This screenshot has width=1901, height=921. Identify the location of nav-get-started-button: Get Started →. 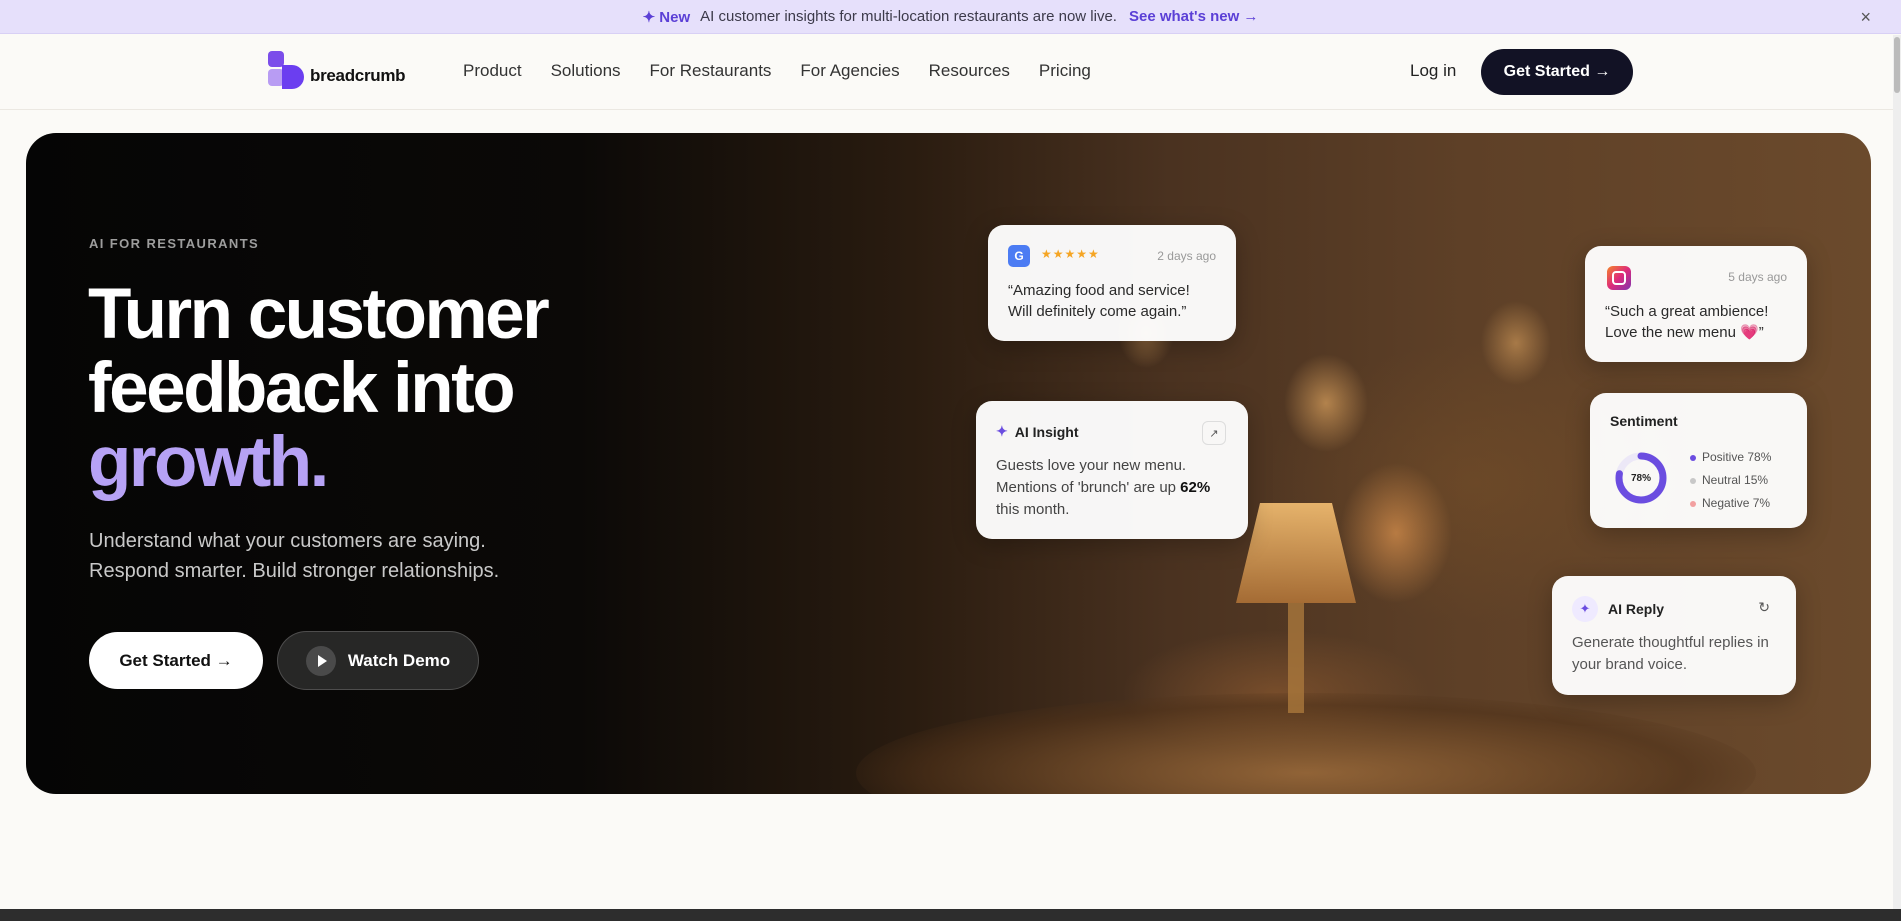
(1557, 72).